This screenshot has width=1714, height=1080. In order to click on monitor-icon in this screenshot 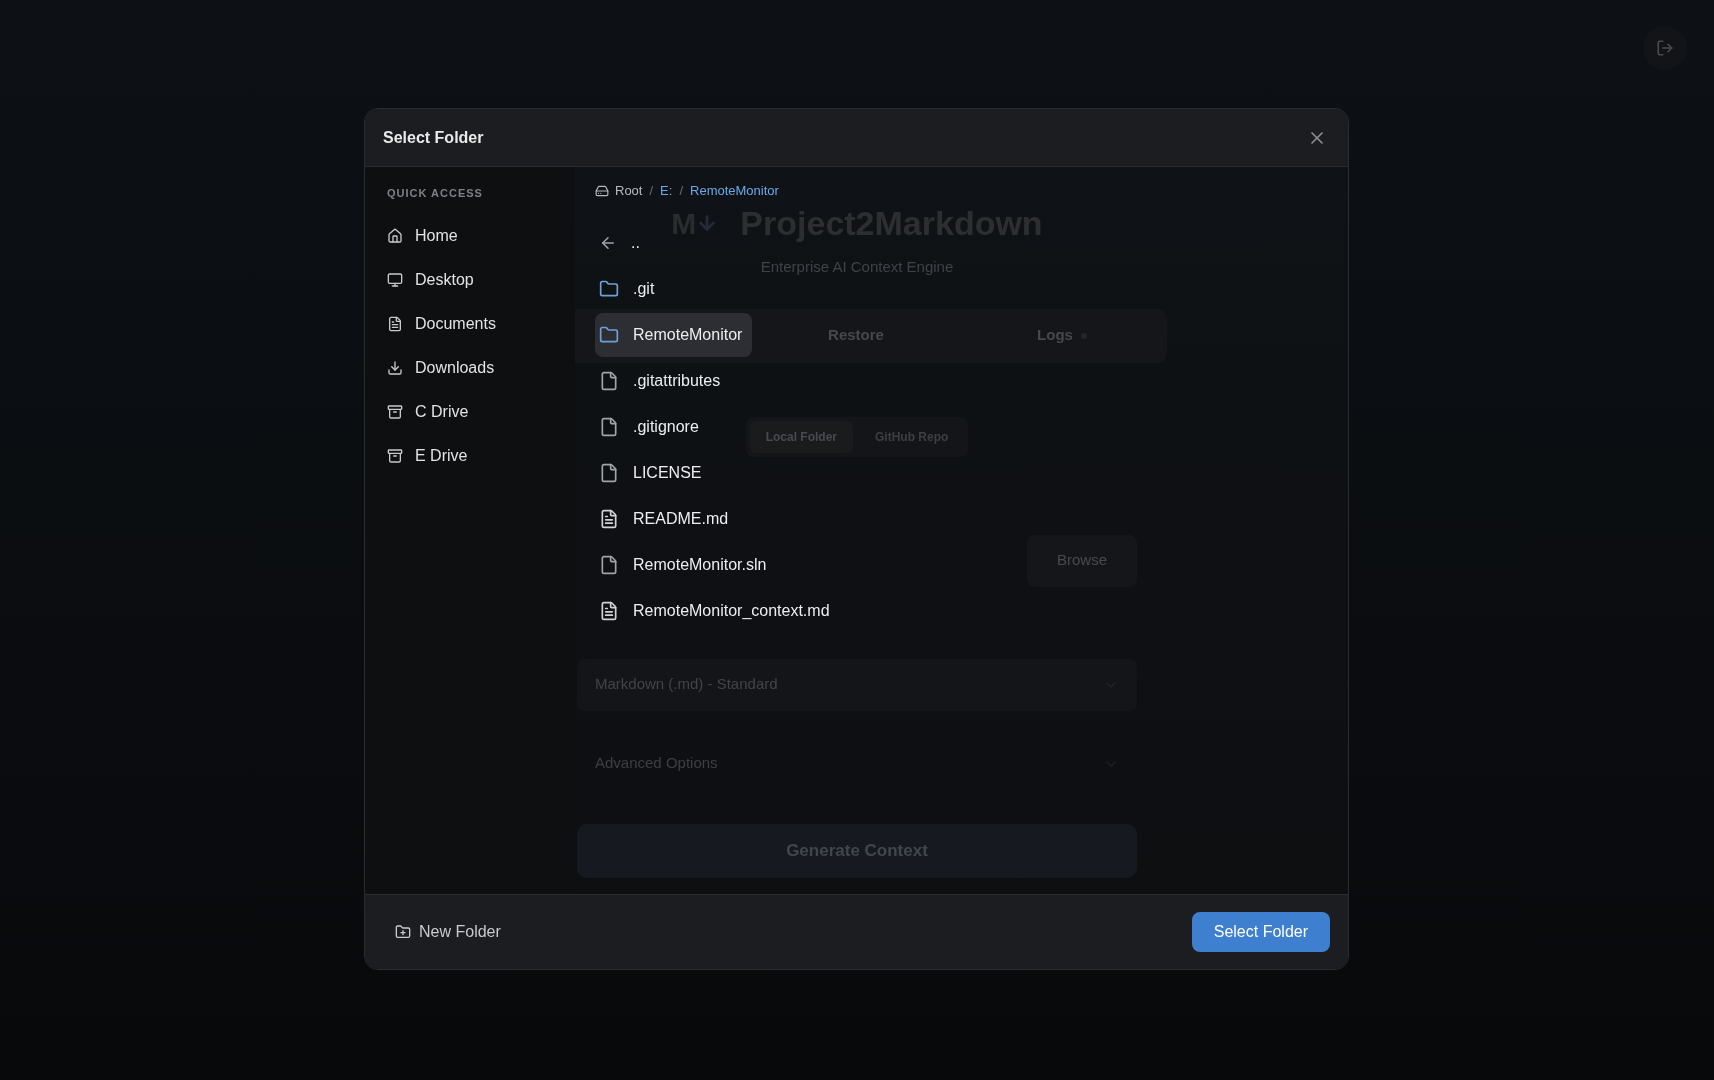, I will do `click(395, 279)`.